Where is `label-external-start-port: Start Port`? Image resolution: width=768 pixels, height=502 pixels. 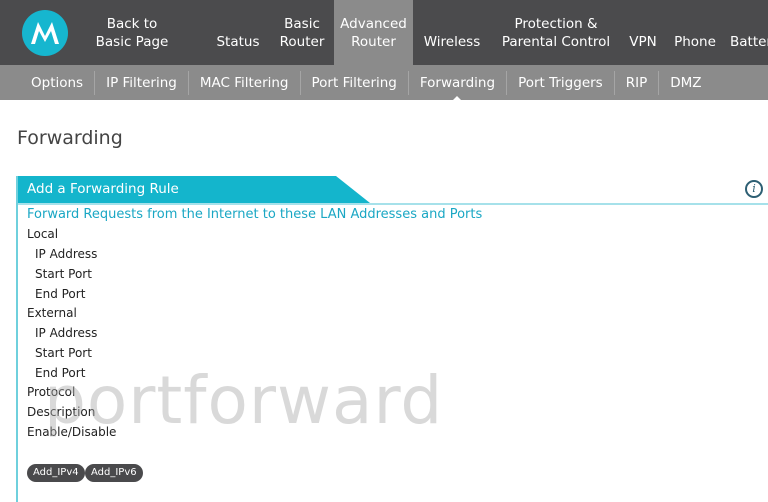 label-external-start-port: Start Port is located at coordinates (63, 353).